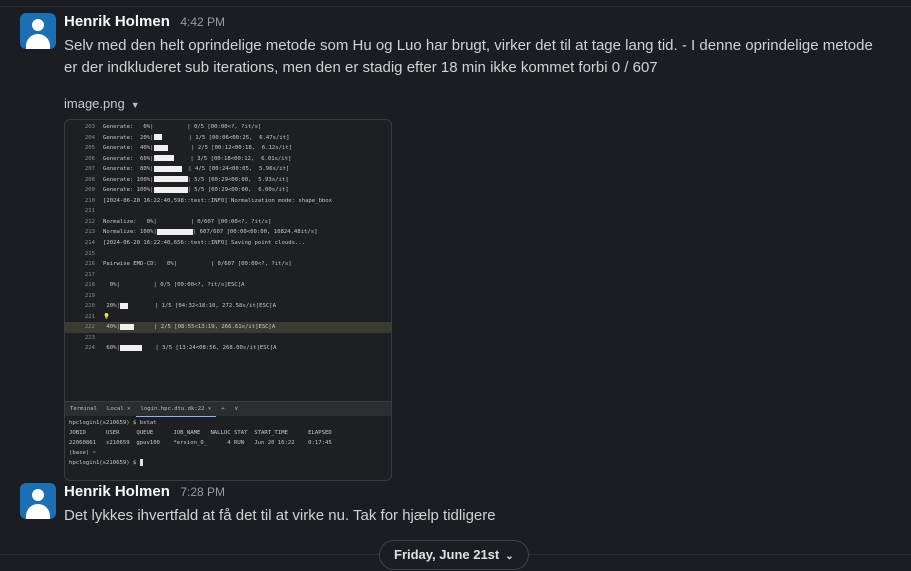  I want to click on terminal-tab: +, so click(223, 409).